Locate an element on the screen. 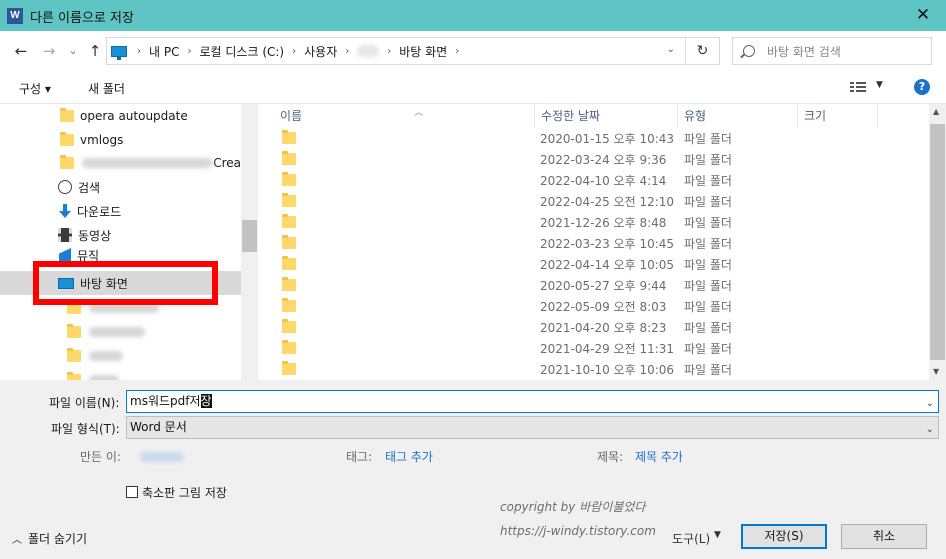 This screenshot has width=946, height=559. hide-folders-button: ︿ 폴더 숨기기 is located at coordinates (49, 538).